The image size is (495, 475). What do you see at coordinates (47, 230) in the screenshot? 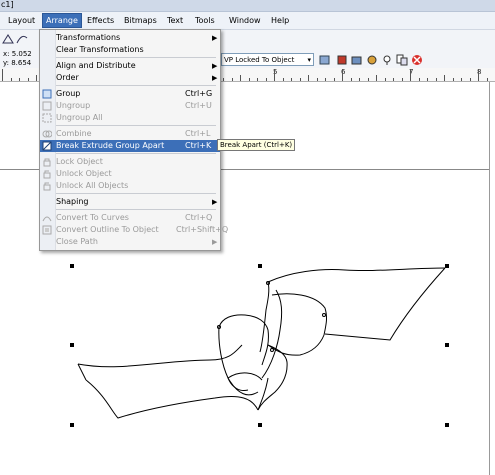
I see `convert-outline-icon` at bounding box center [47, 230].